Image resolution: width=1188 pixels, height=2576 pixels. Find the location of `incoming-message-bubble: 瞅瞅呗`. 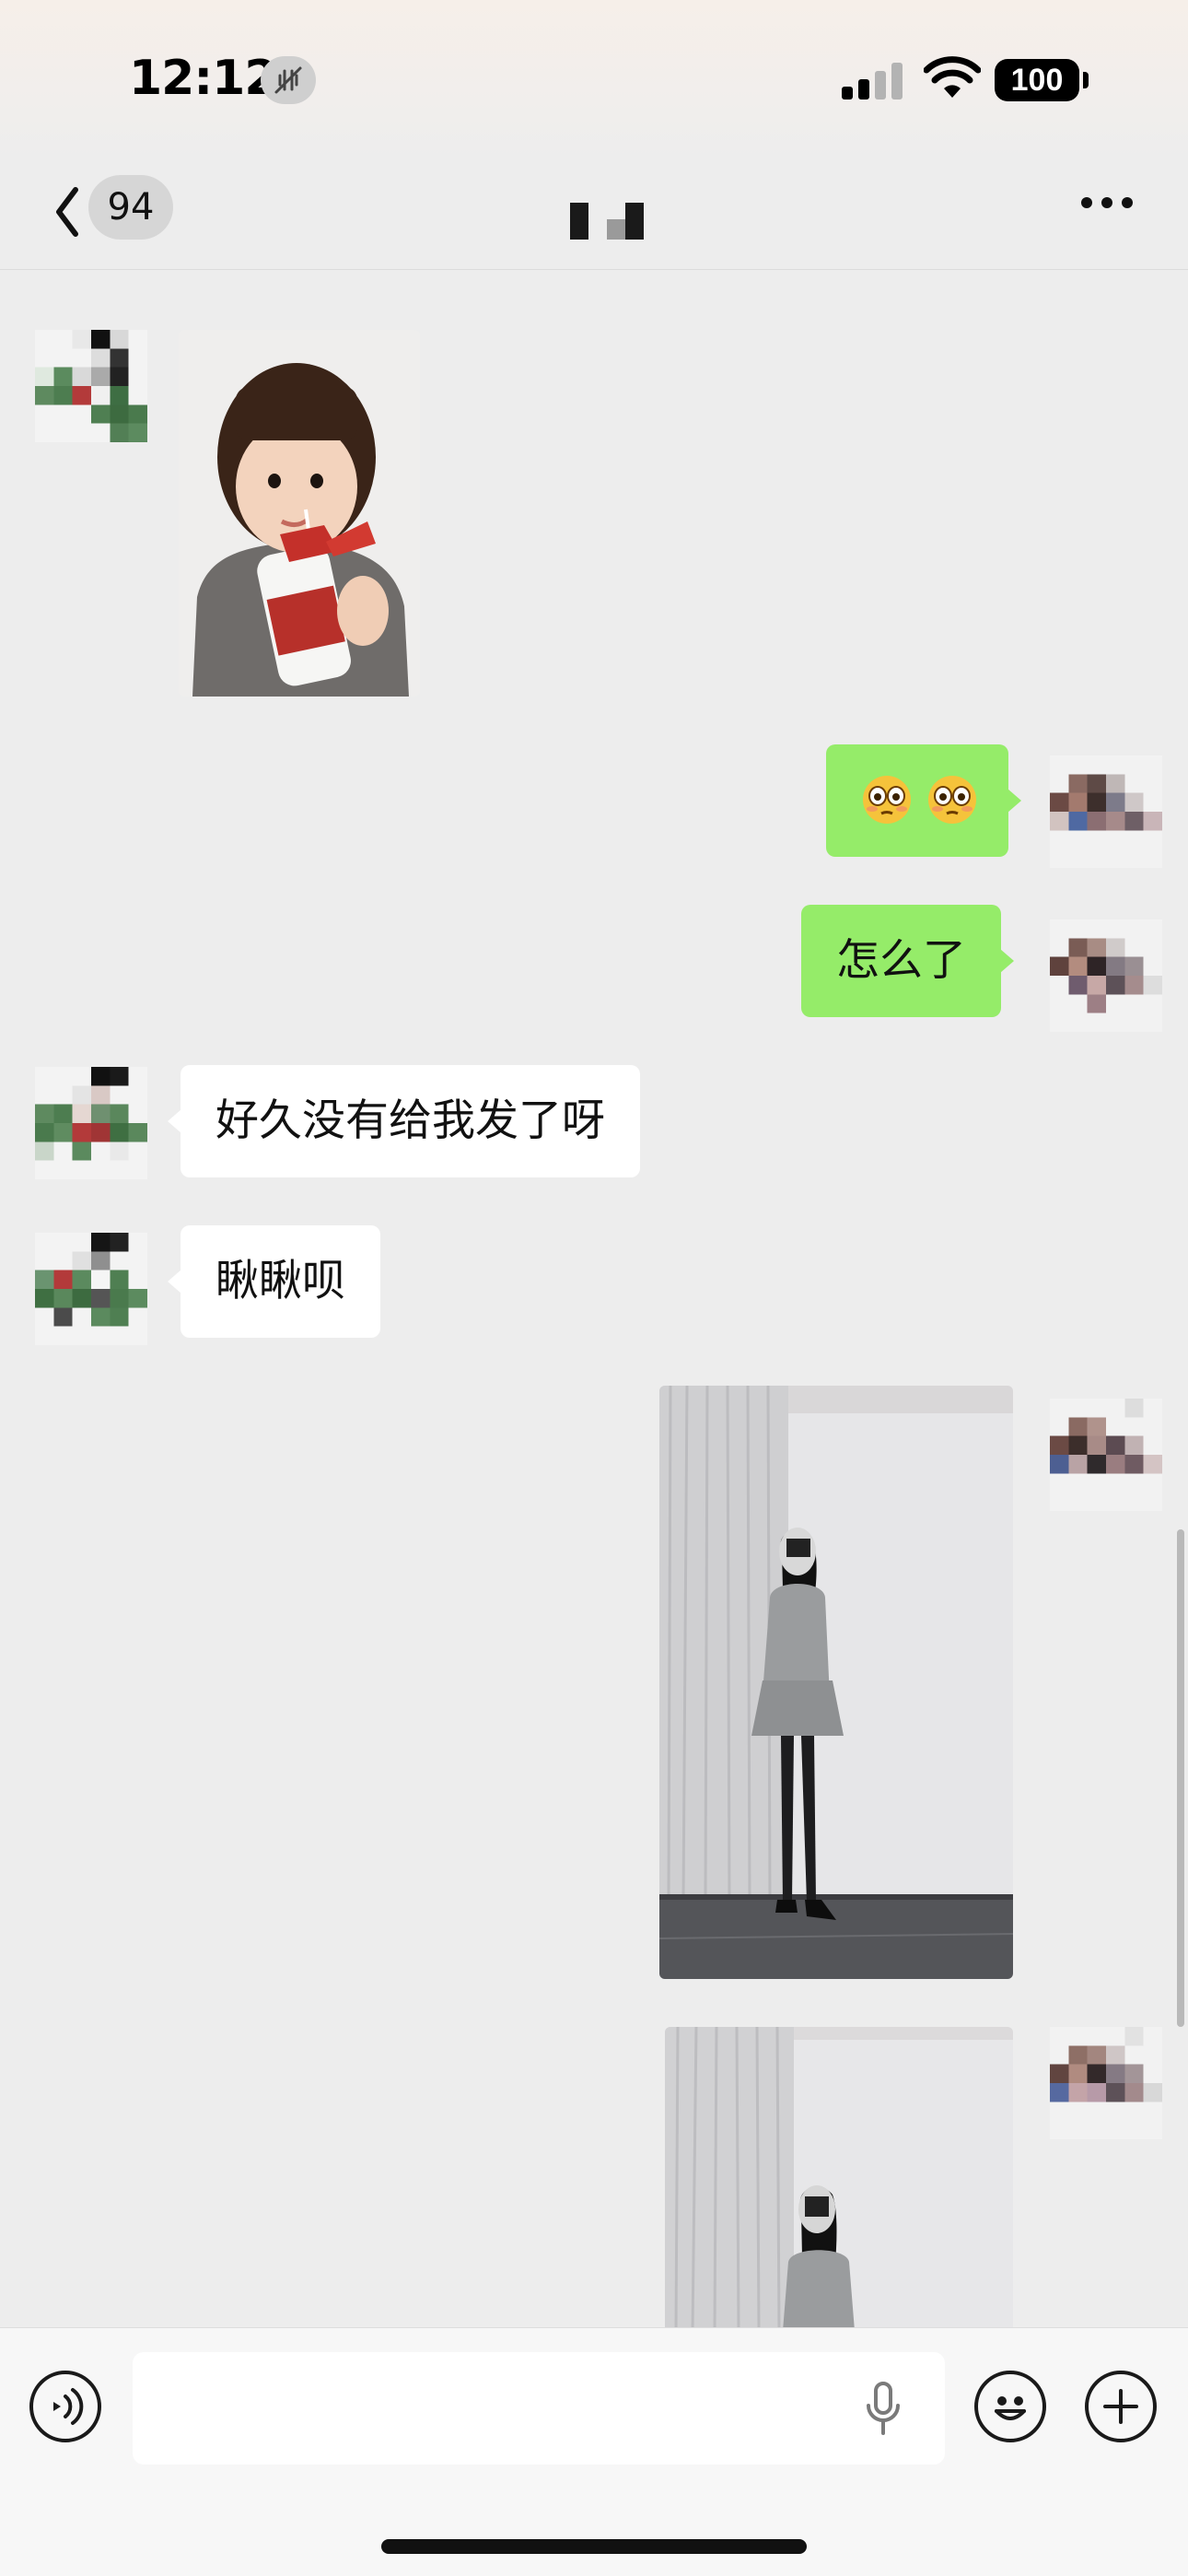

incoming-message-bubble: 瞅瞅呗 is located at coordinates (274, 1281).